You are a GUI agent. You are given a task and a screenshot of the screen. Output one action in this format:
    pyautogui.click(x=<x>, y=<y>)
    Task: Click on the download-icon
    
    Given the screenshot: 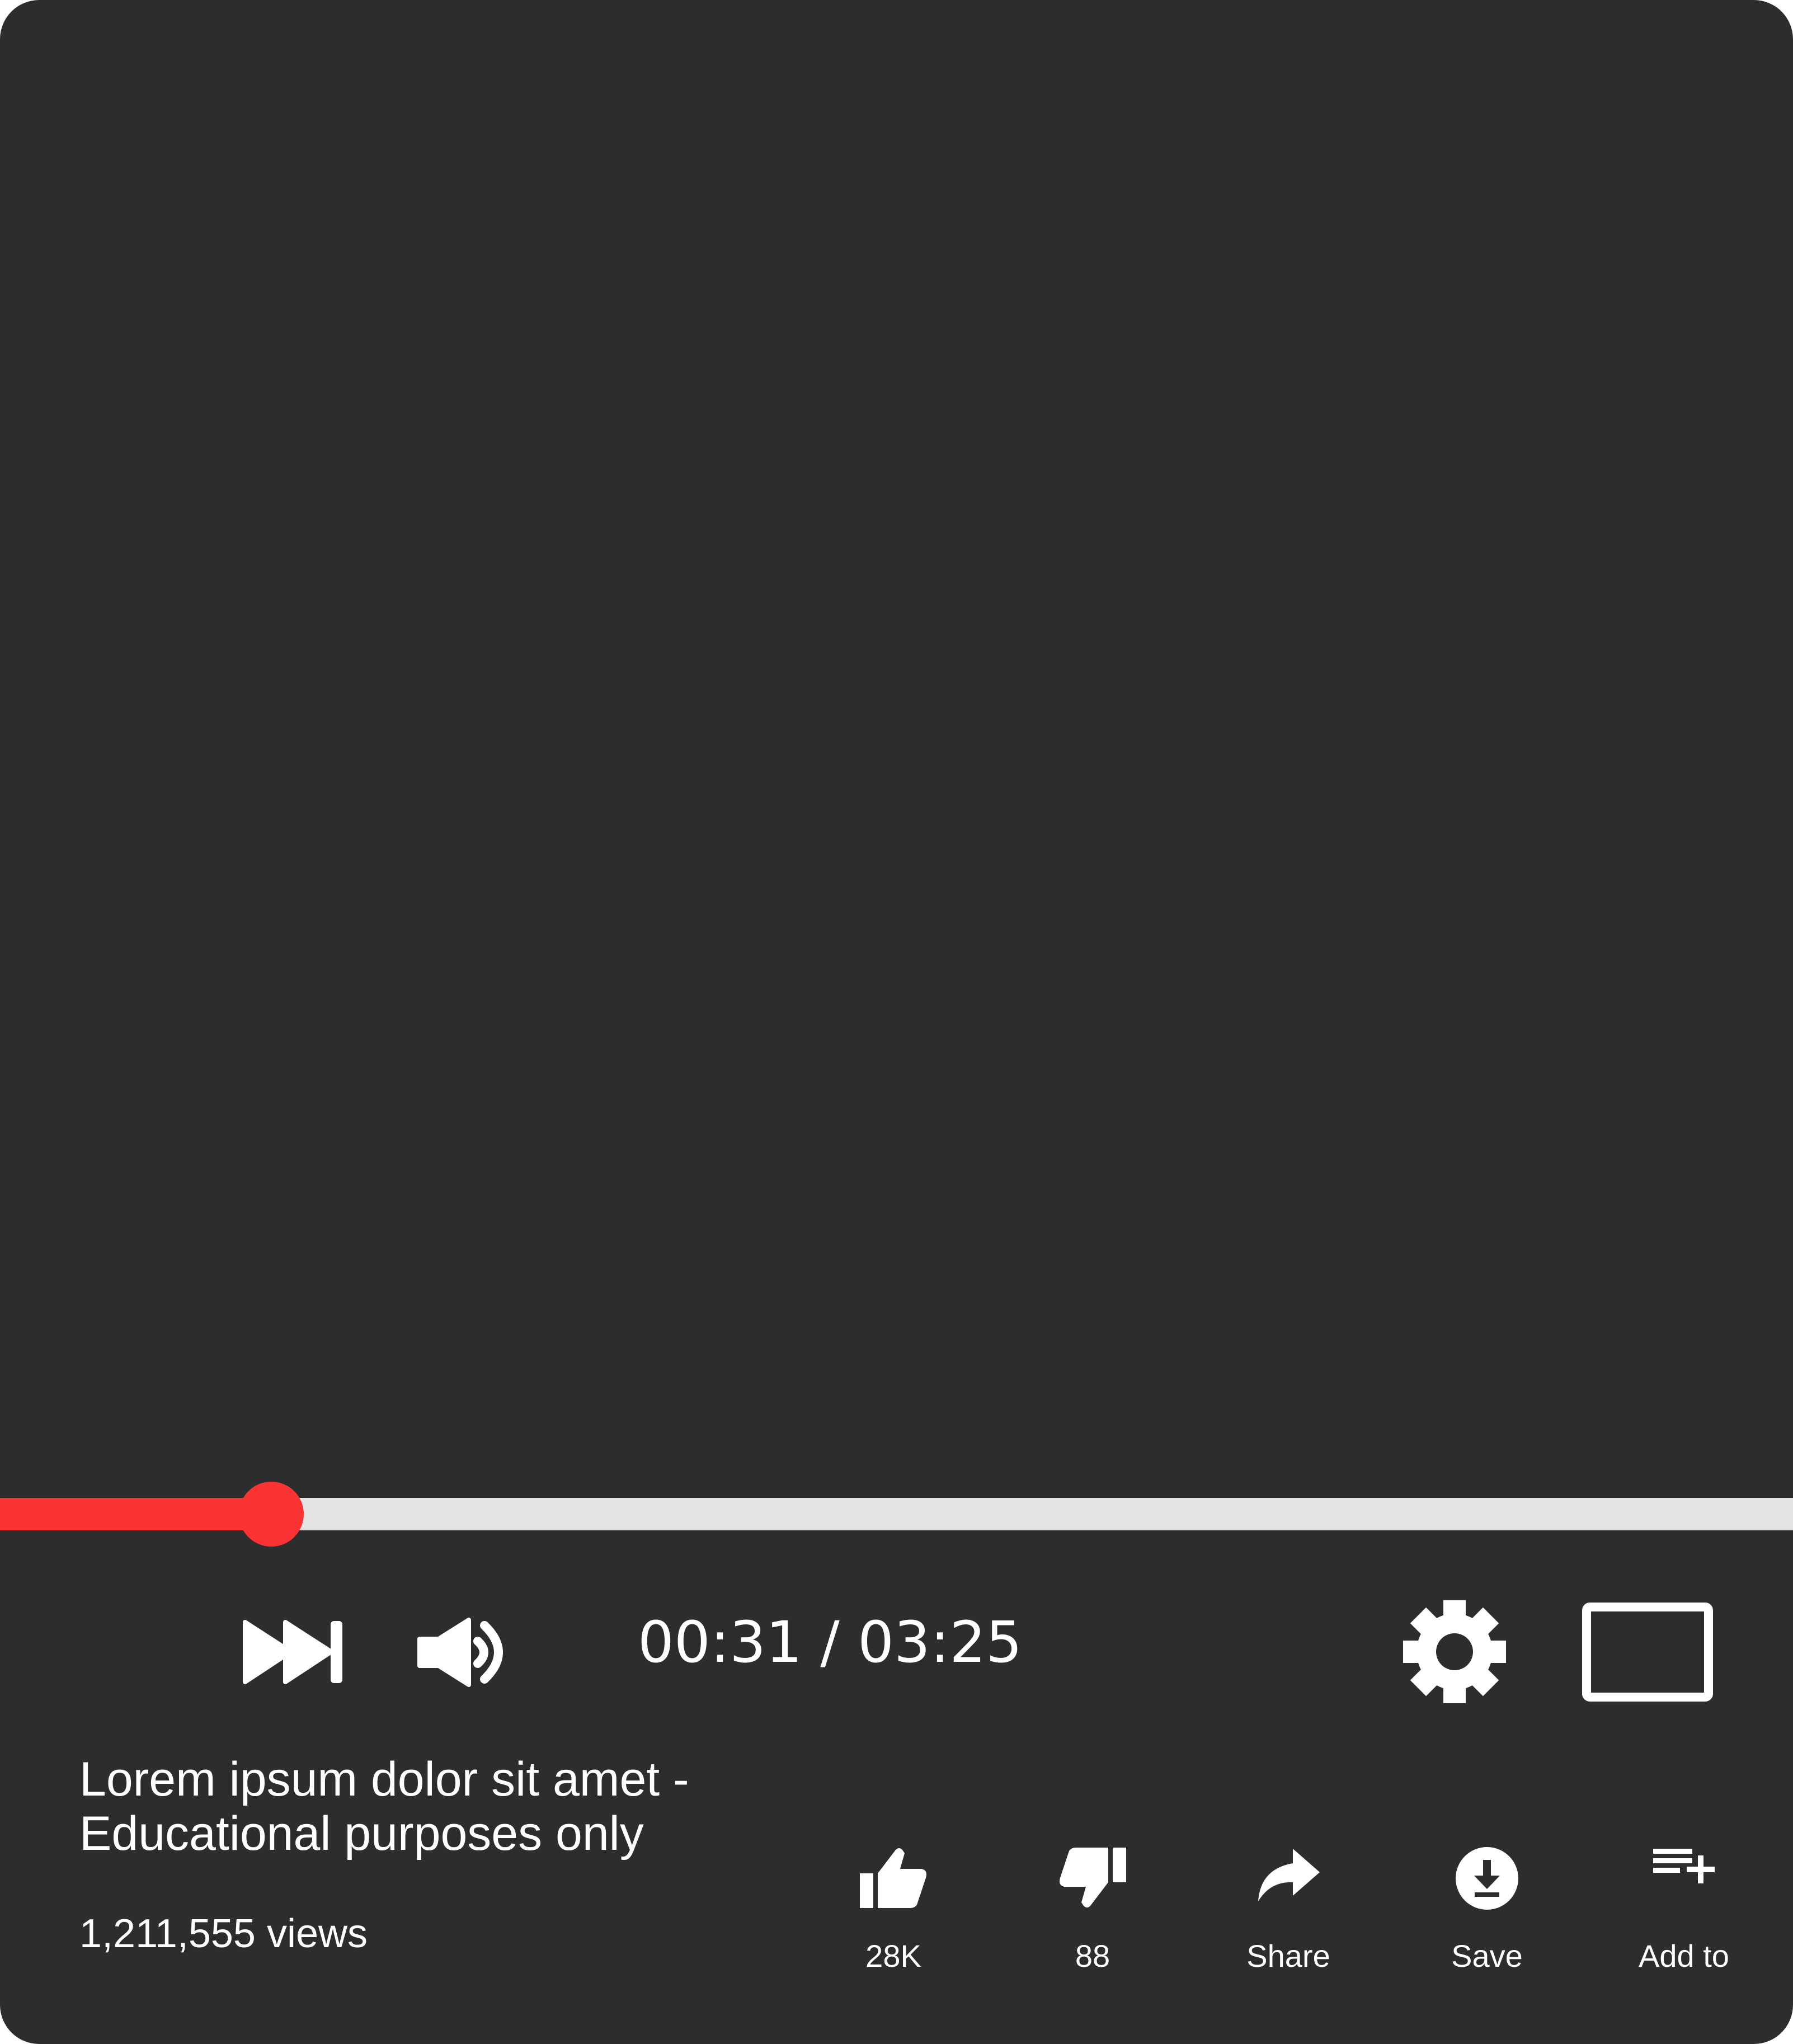 What is the action you would take?
    pyautogui.click(x=1487, y=1878)
    